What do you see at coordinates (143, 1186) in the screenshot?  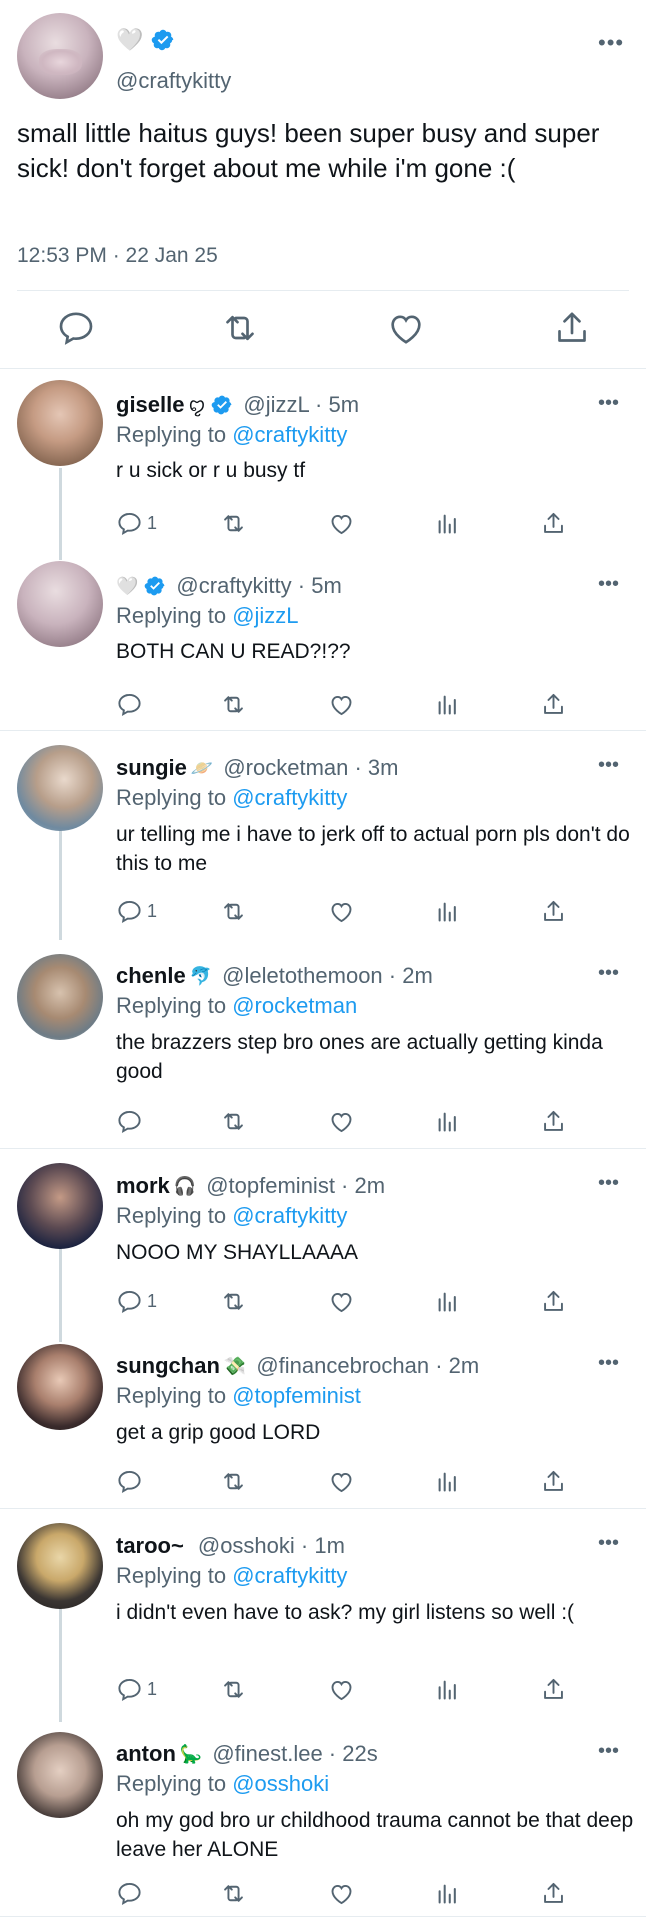 I see `display-name: mork` at bounding box center [143, 1186].